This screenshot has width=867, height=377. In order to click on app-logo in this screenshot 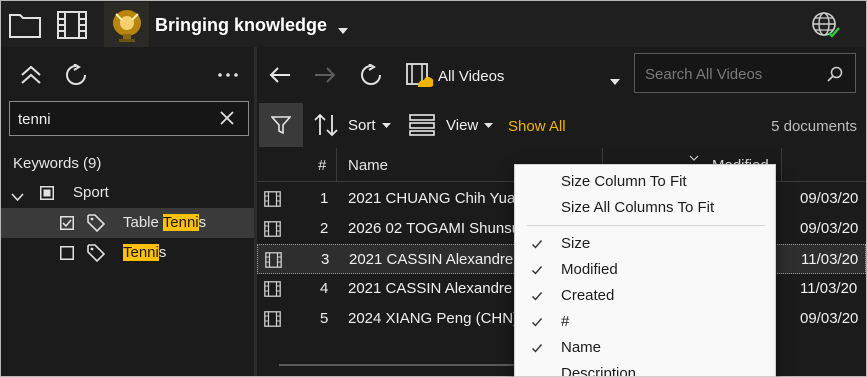, I will do `click(126, 25)`.